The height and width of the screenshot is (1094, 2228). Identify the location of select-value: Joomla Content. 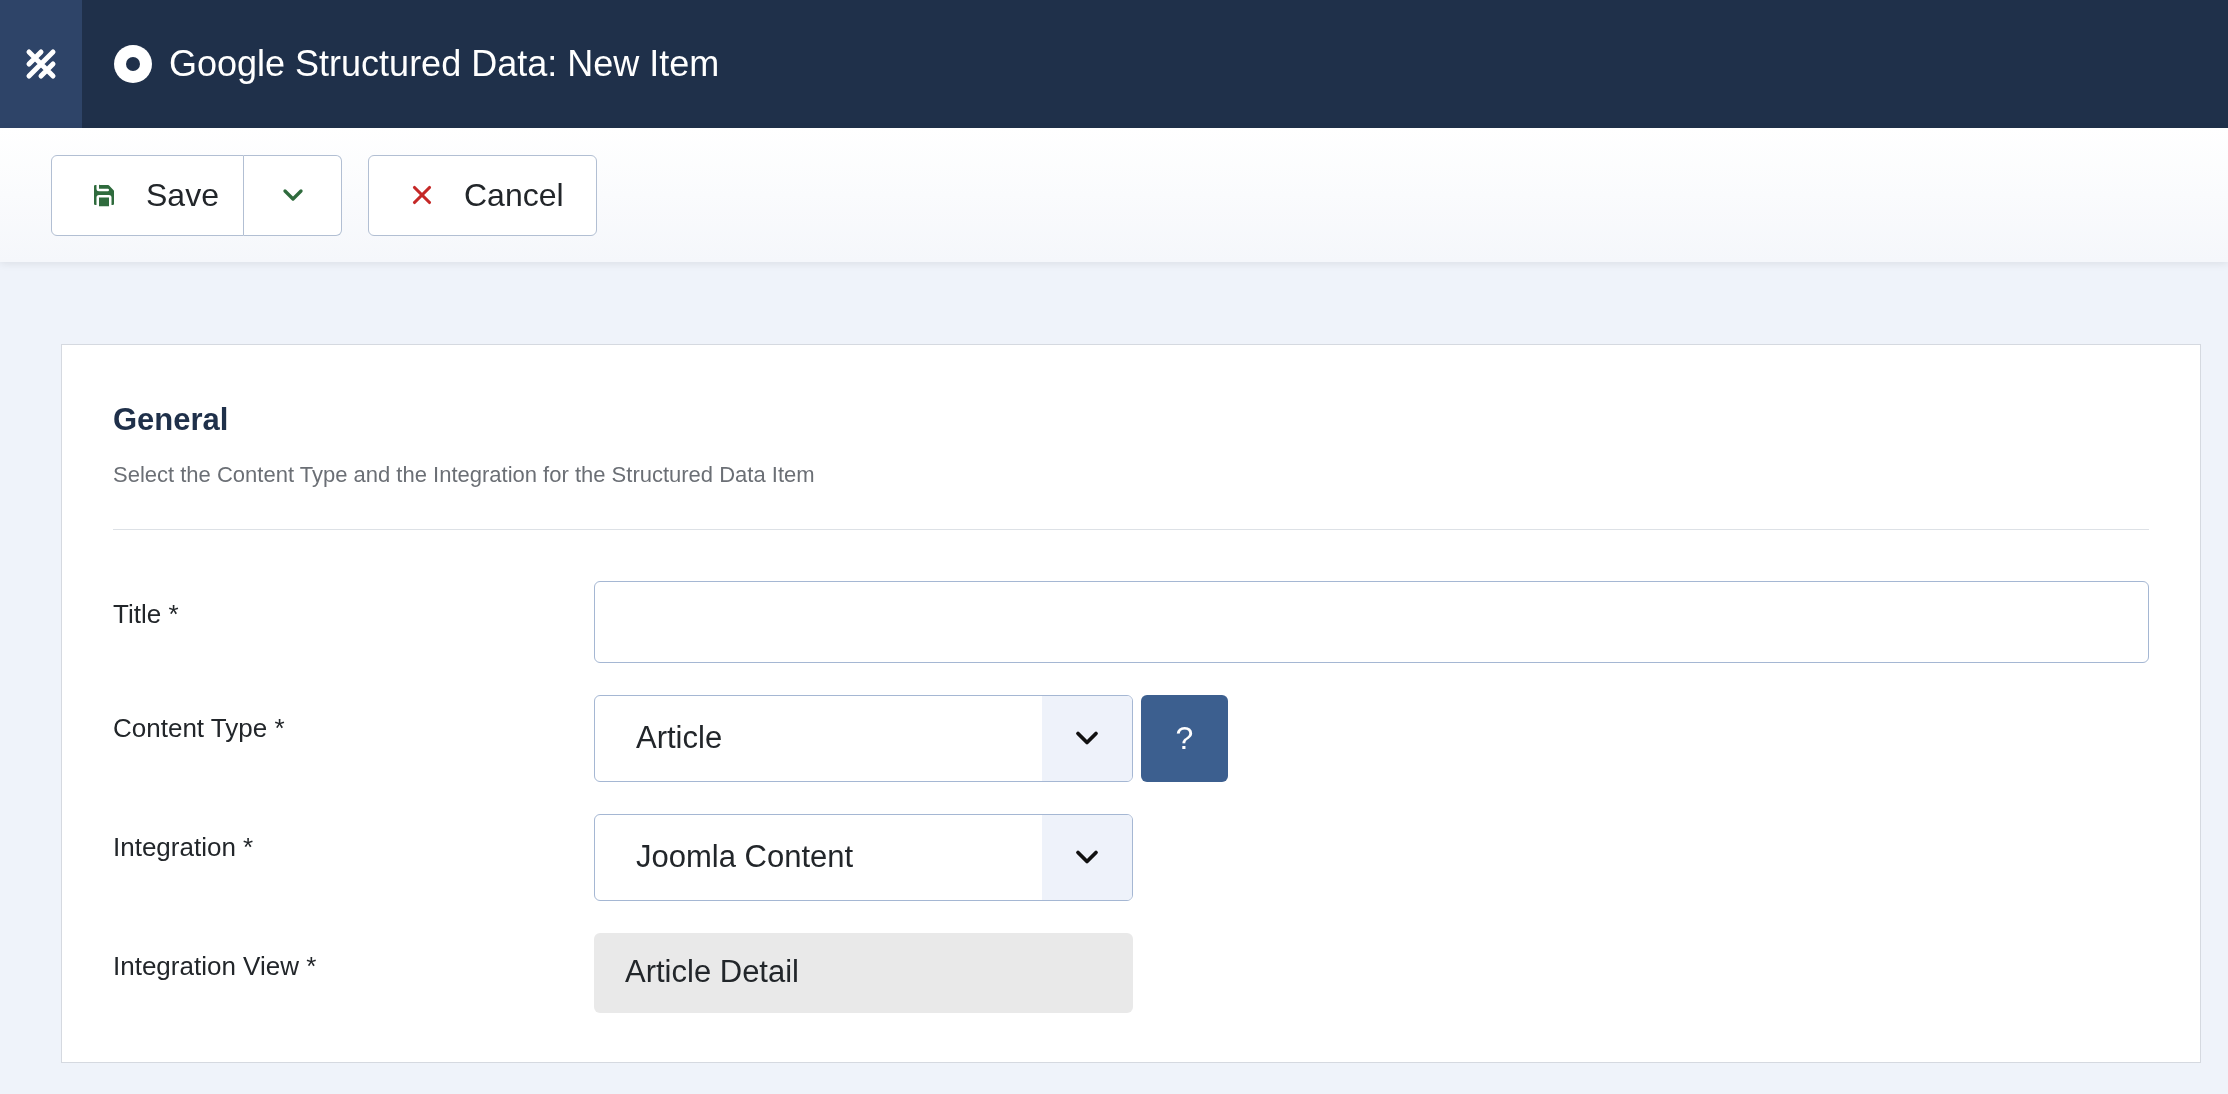
(745, 856).